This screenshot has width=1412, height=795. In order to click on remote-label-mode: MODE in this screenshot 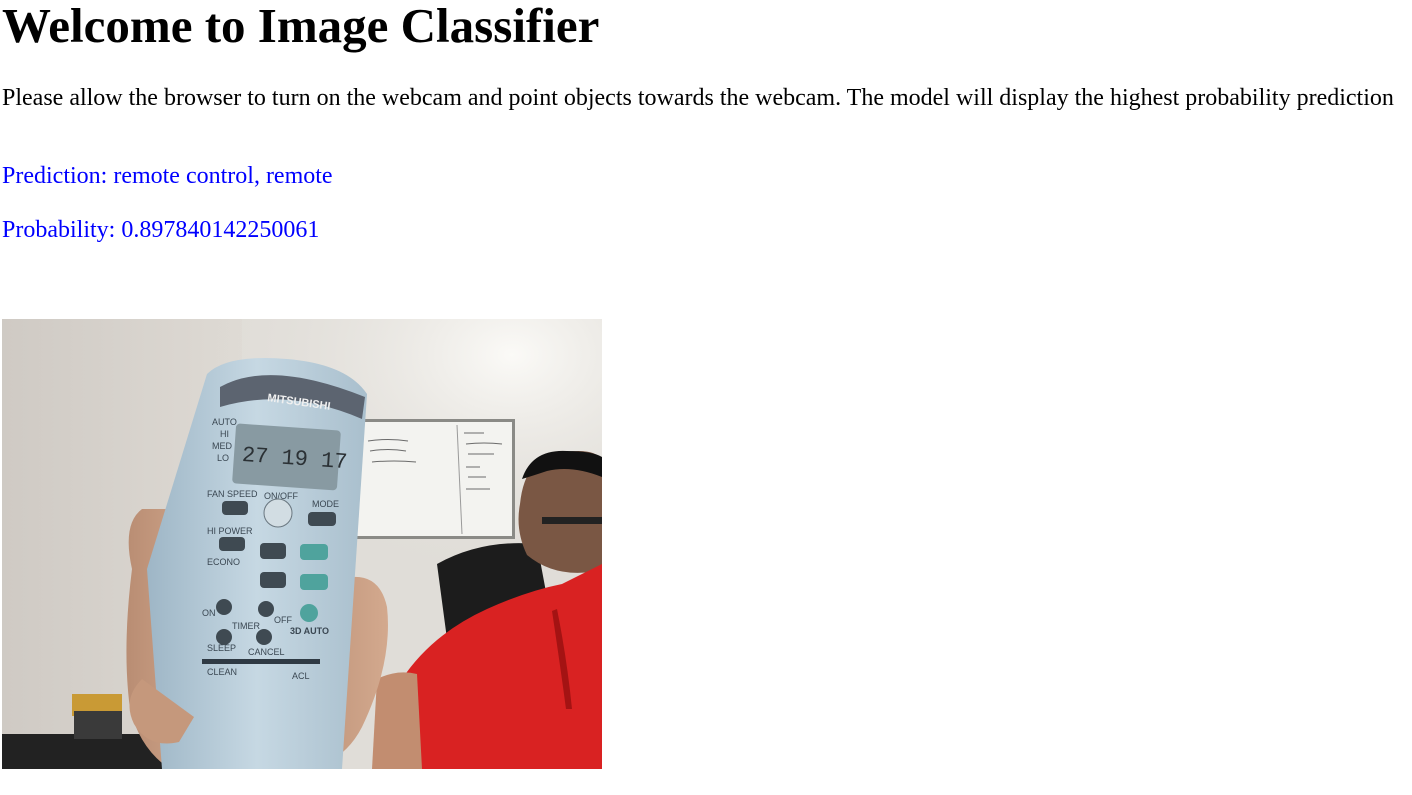, I will do `click(325, 504)`.